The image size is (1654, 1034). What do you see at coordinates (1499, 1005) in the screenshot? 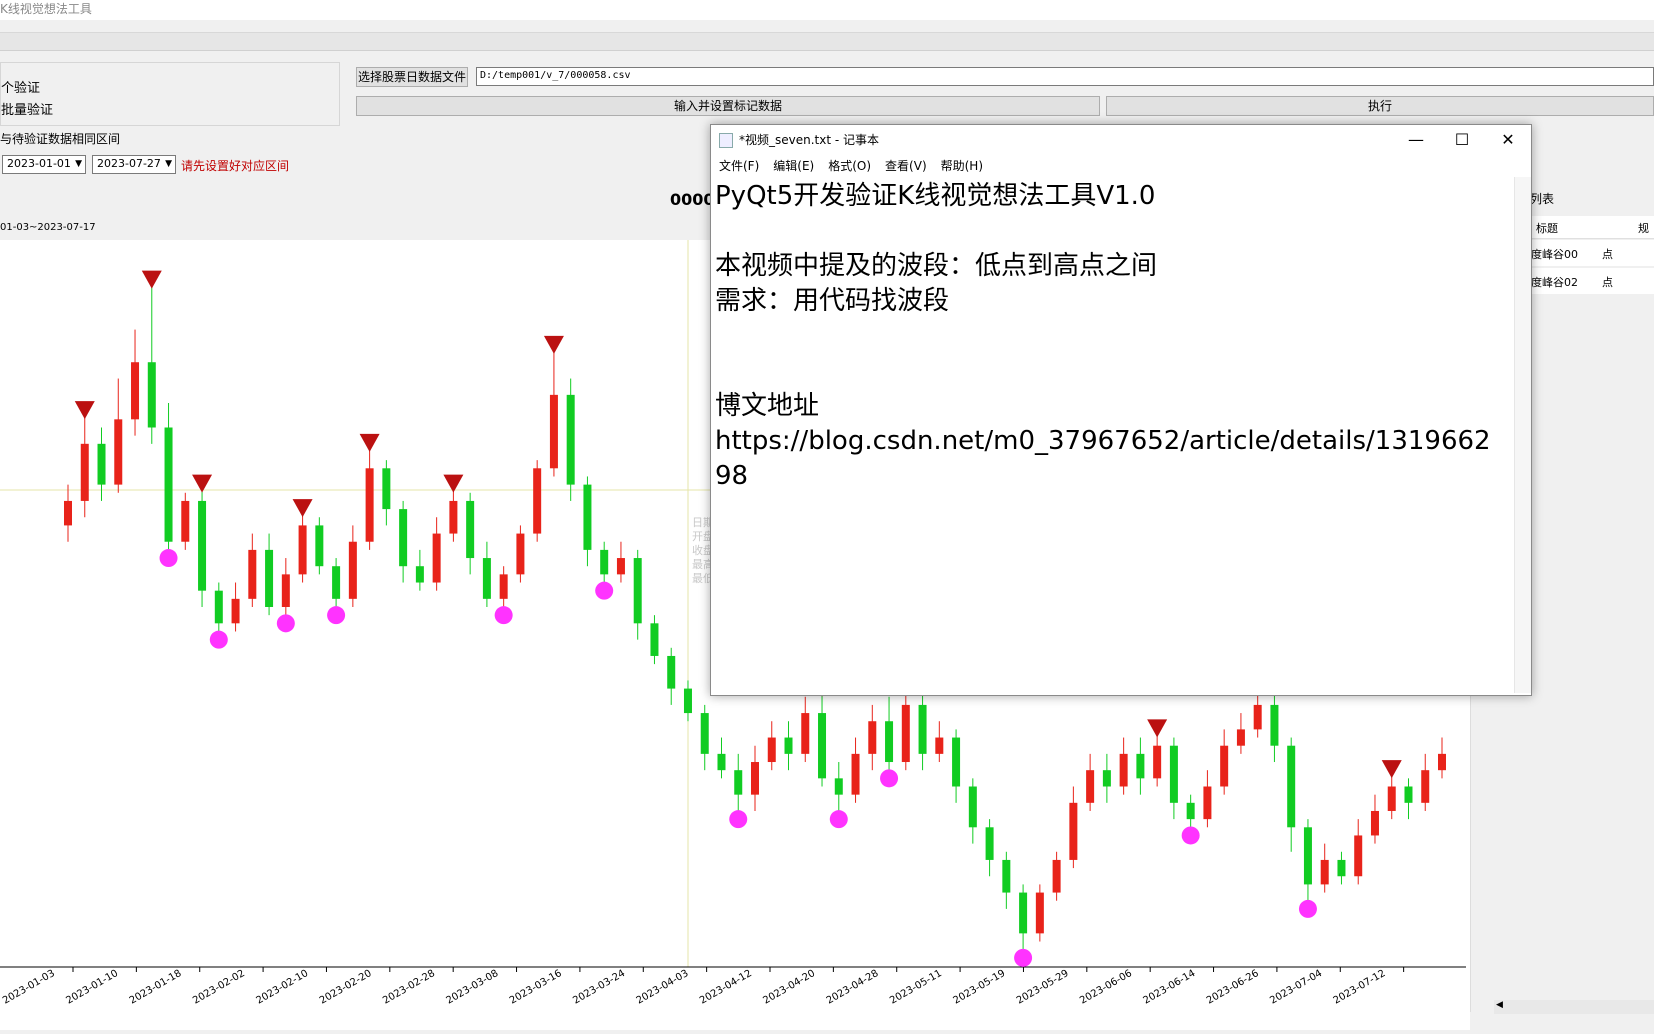
I see `chevron-left-icon: ◀` at bounding box center [1499, 1005].